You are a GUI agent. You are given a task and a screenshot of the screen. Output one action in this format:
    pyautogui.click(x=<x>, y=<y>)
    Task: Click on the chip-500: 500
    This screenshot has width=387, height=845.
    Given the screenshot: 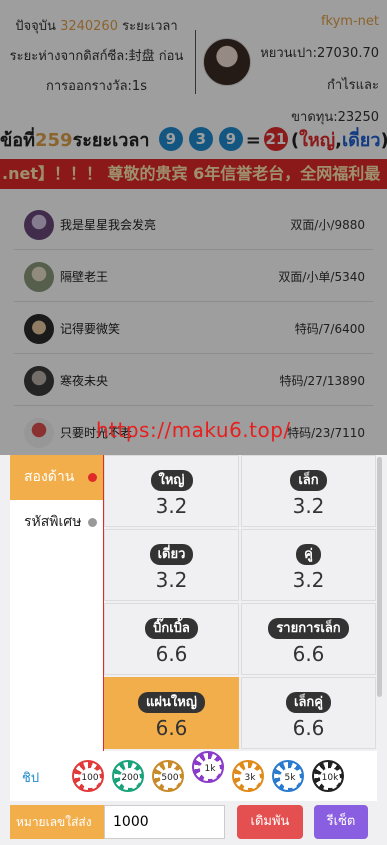 What is the action you would take?
    pyautogui.click(x=168, y=776)
    